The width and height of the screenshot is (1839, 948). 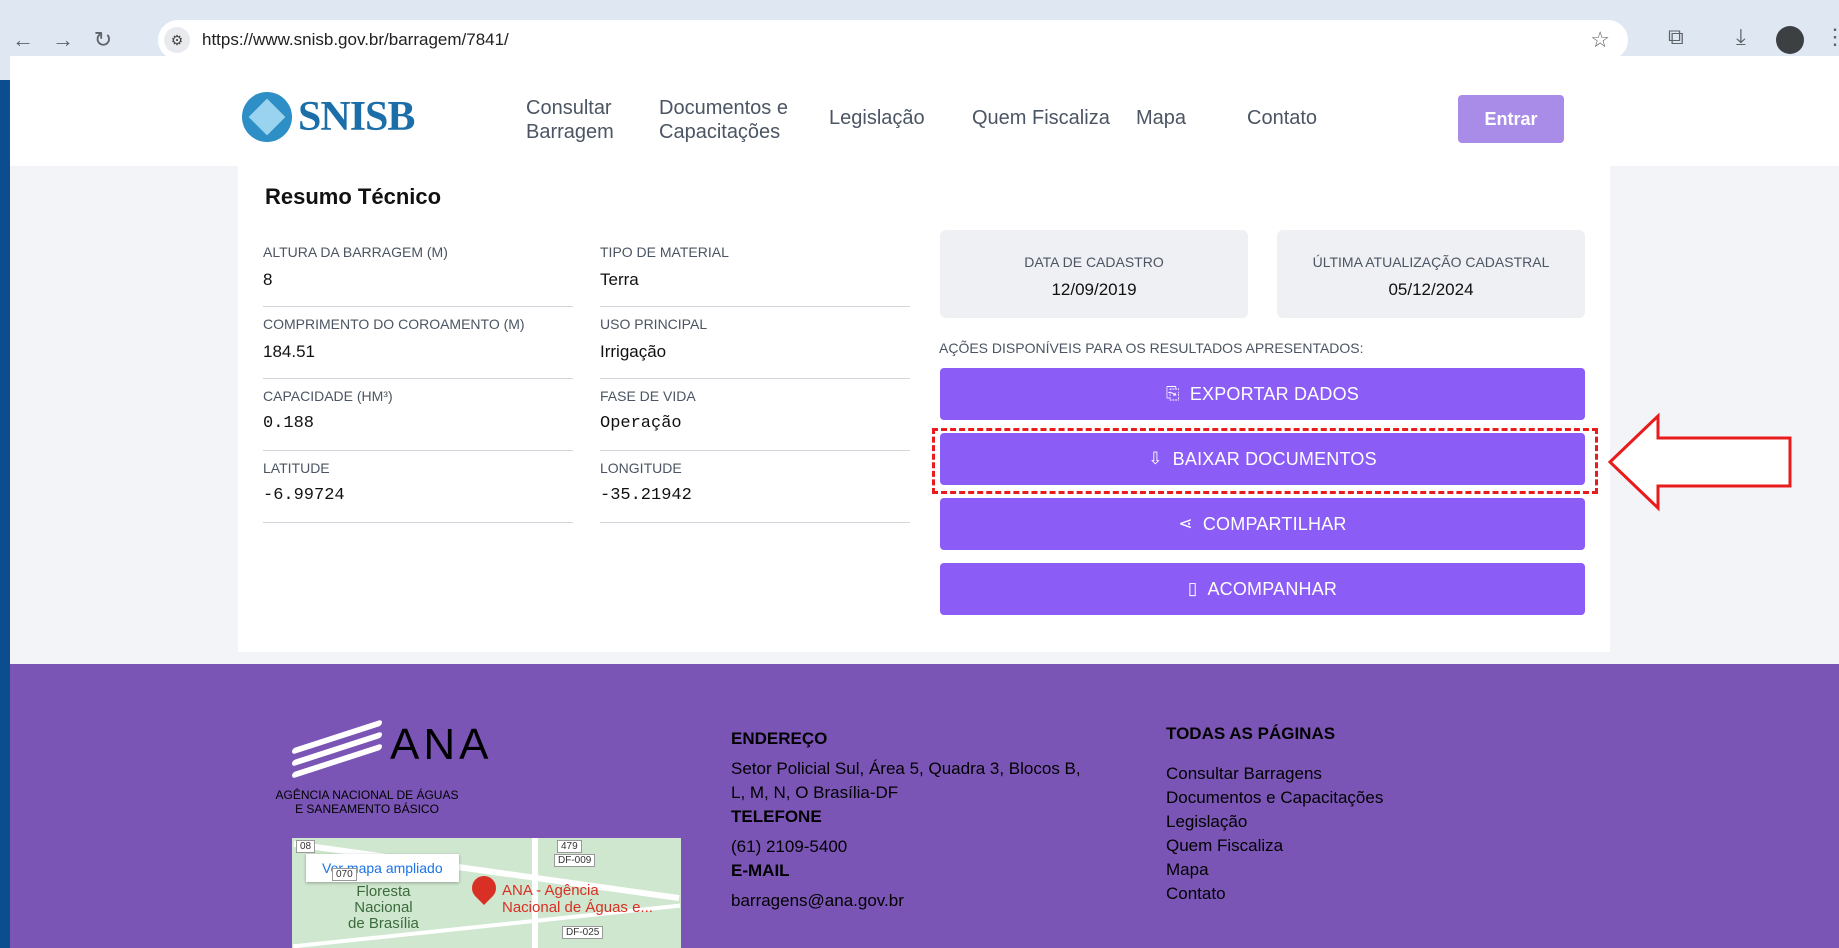 What do you see at coordinates (1326, 846) in the screenshot?
I see `footer-link-quem-fiscaliza: Quem Fiscaliza` at bounding box center [1326, 846].